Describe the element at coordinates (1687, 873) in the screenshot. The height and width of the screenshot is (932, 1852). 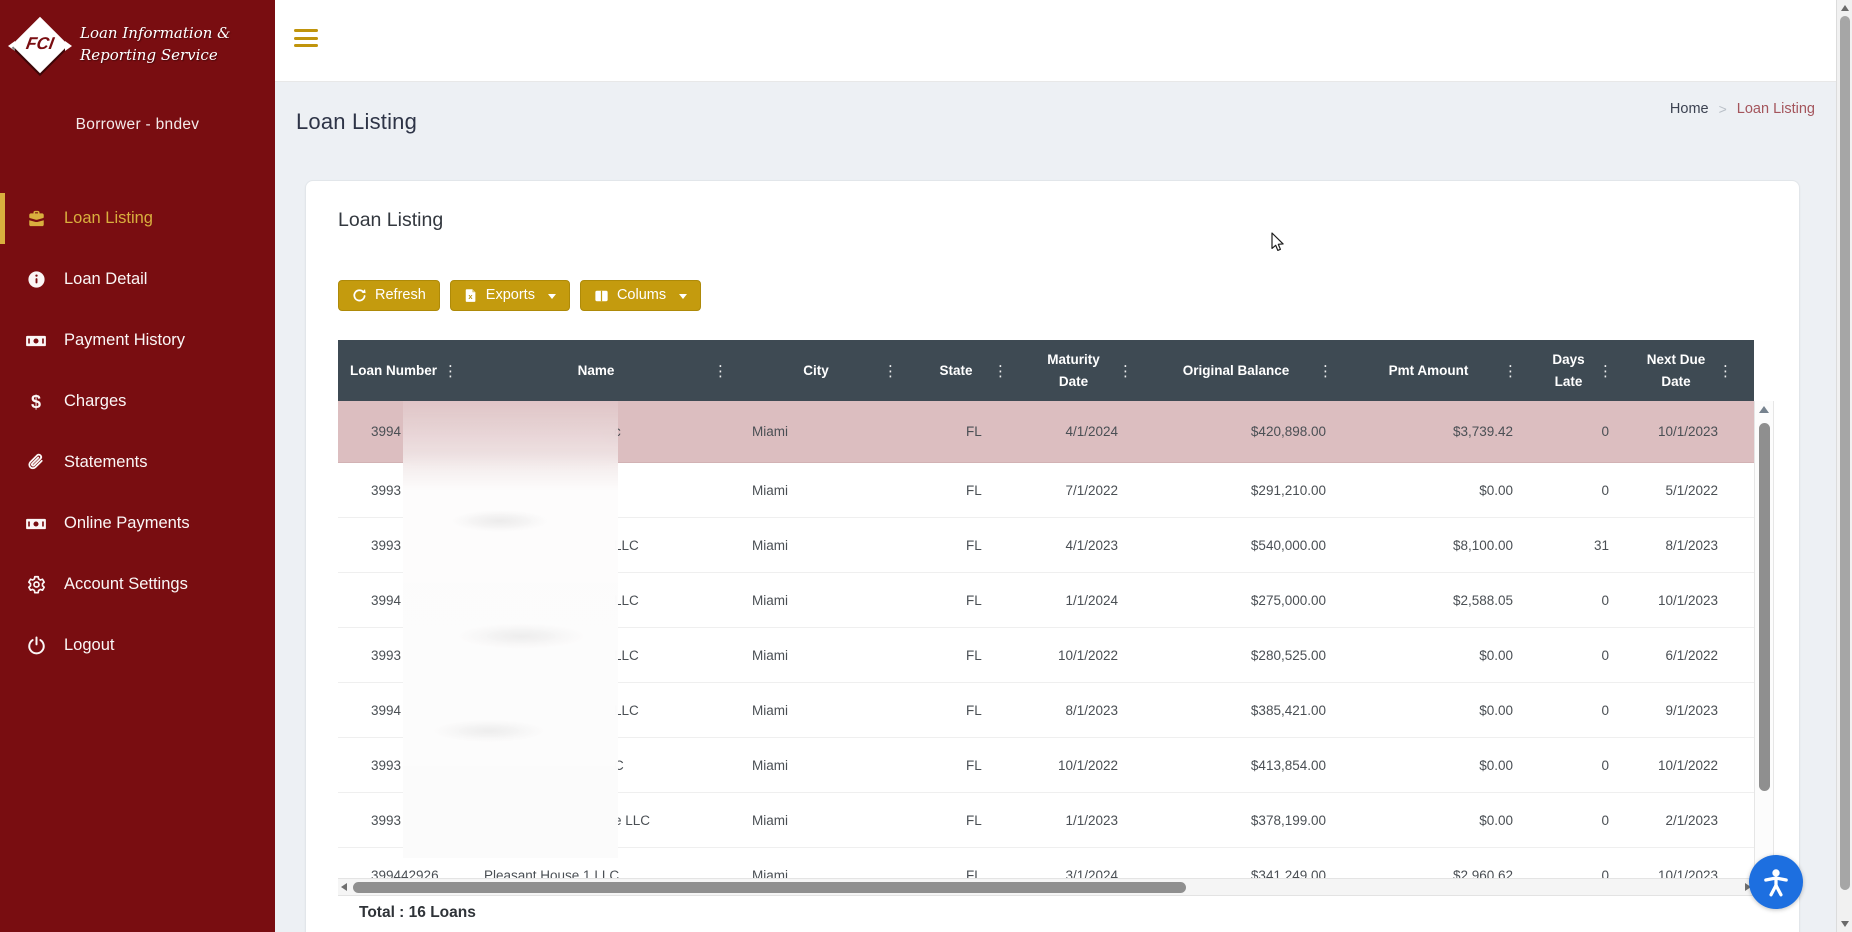
I see `cell-next-due: 10/1/2023` at that location.